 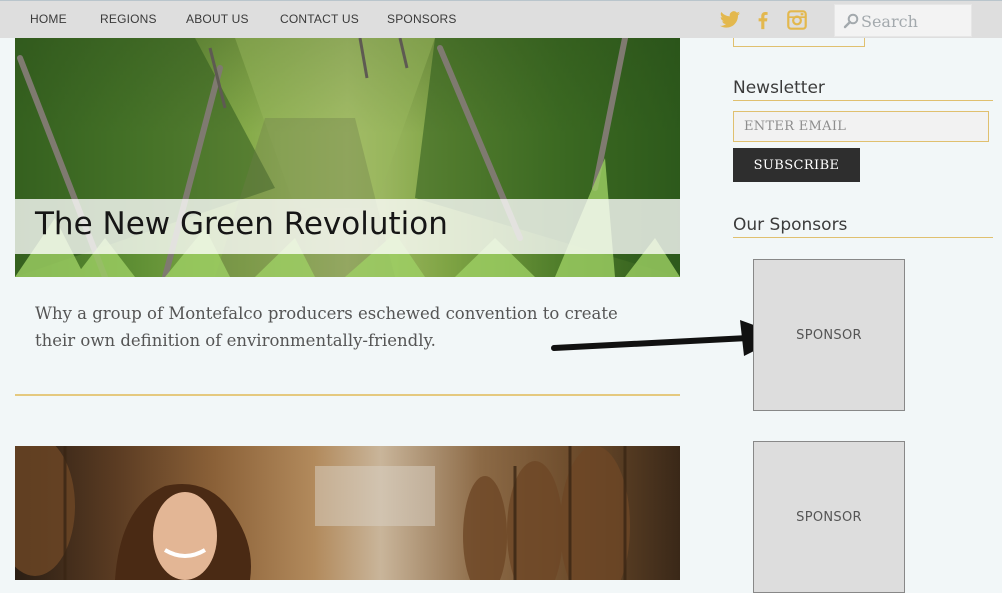 What do you see at coordinates (796, 165) in the screenshot?
I see `subscribe-button: SUBSCRIBE` at bounding box center [796, 165].